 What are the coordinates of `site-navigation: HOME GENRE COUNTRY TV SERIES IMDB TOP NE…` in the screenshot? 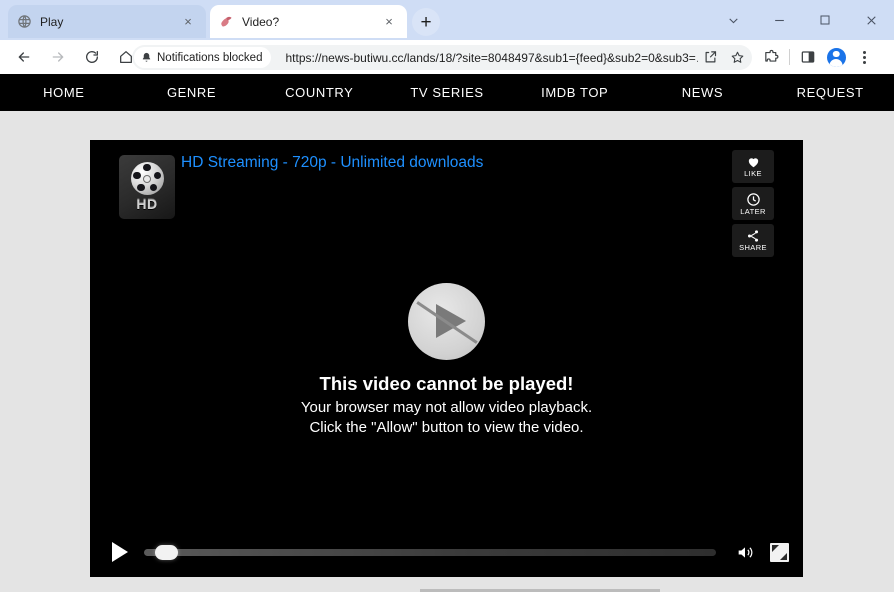 It's located at (447, 92).